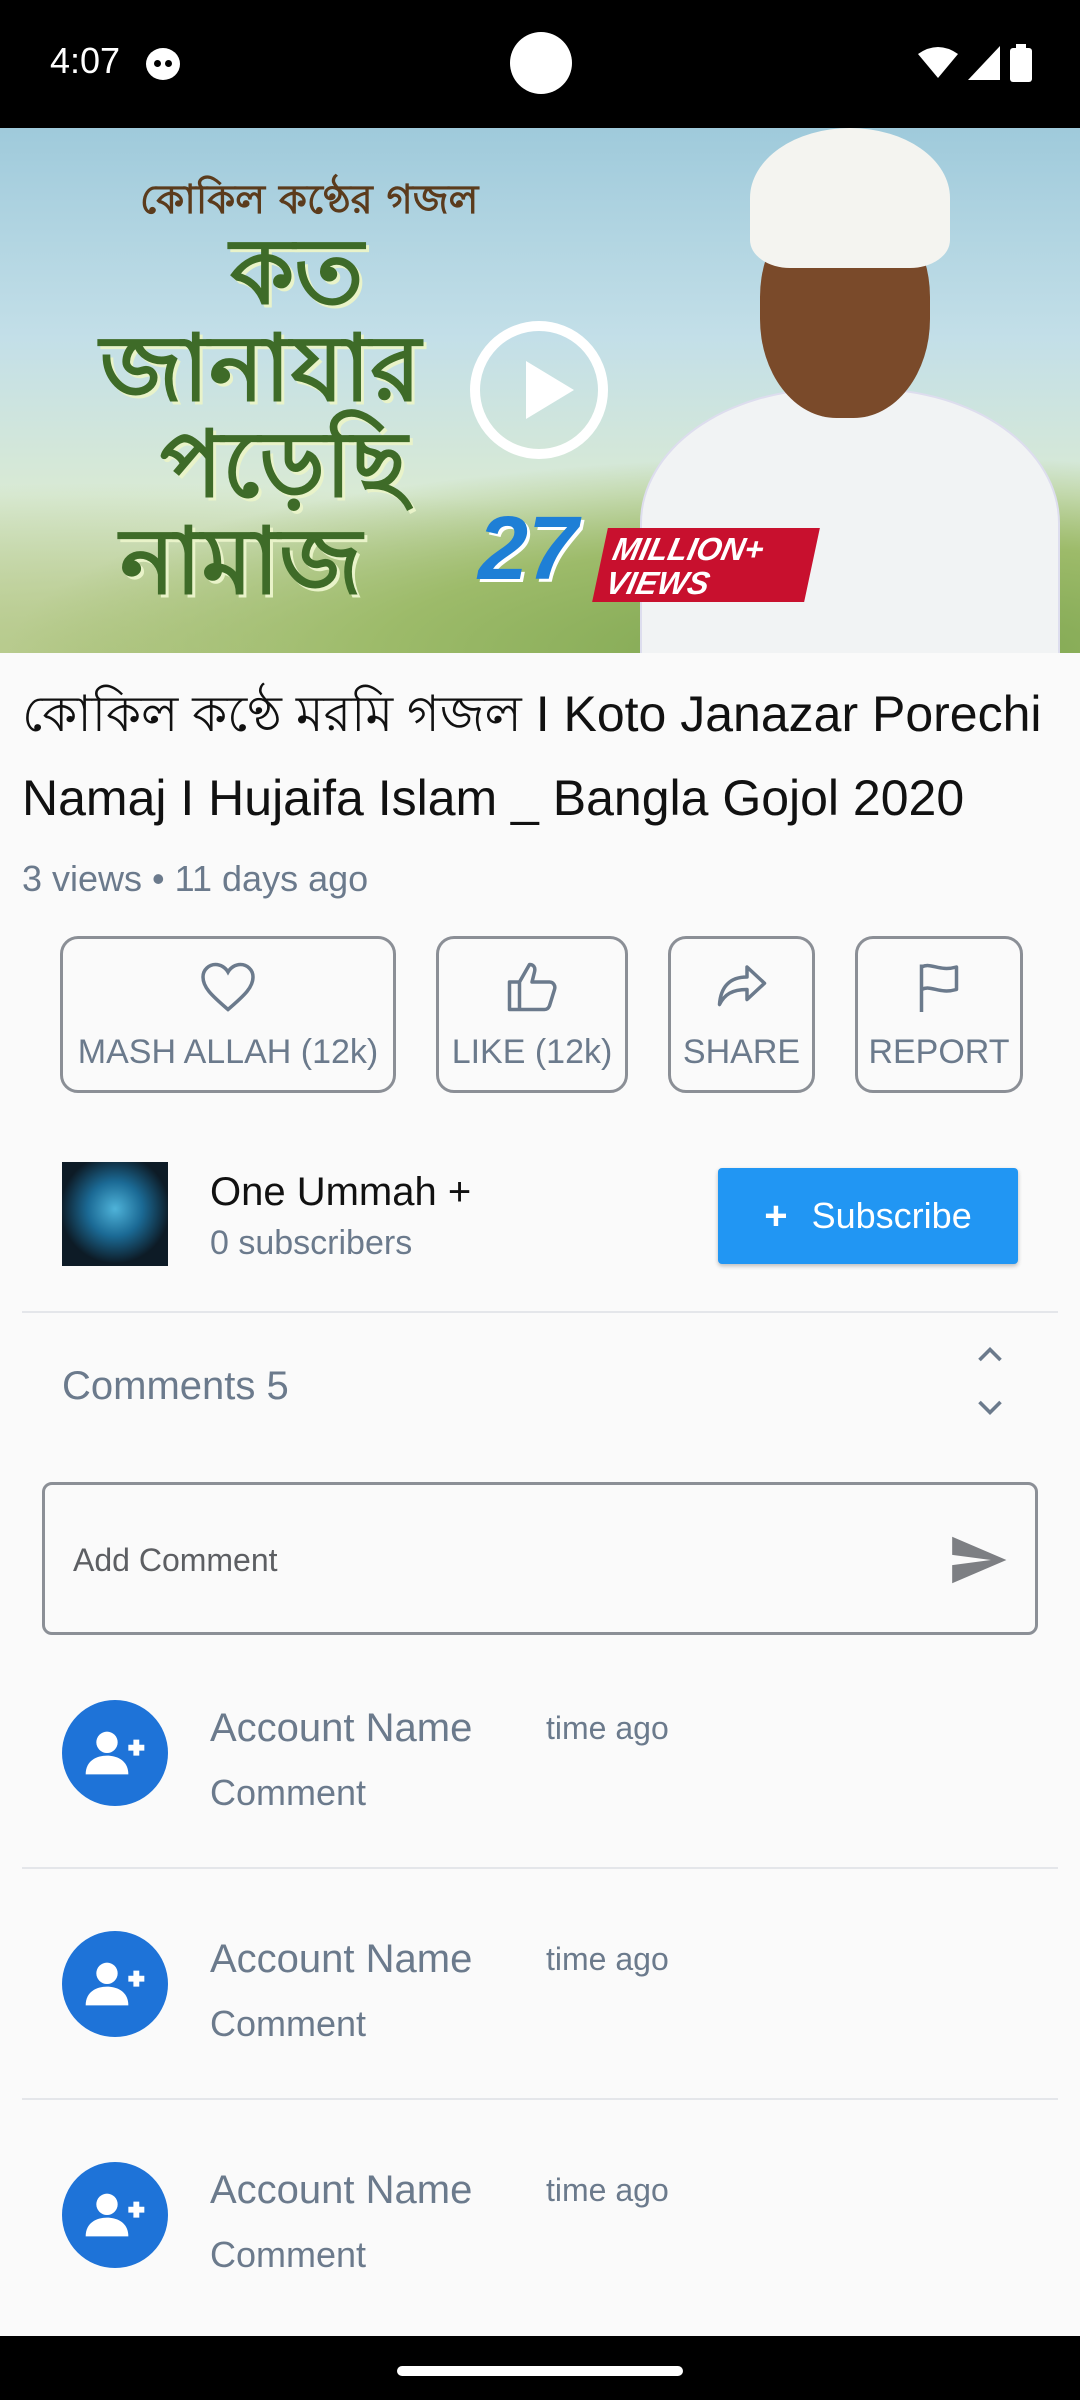  I want to click on chevron-down-icon, so click(990, 1408).